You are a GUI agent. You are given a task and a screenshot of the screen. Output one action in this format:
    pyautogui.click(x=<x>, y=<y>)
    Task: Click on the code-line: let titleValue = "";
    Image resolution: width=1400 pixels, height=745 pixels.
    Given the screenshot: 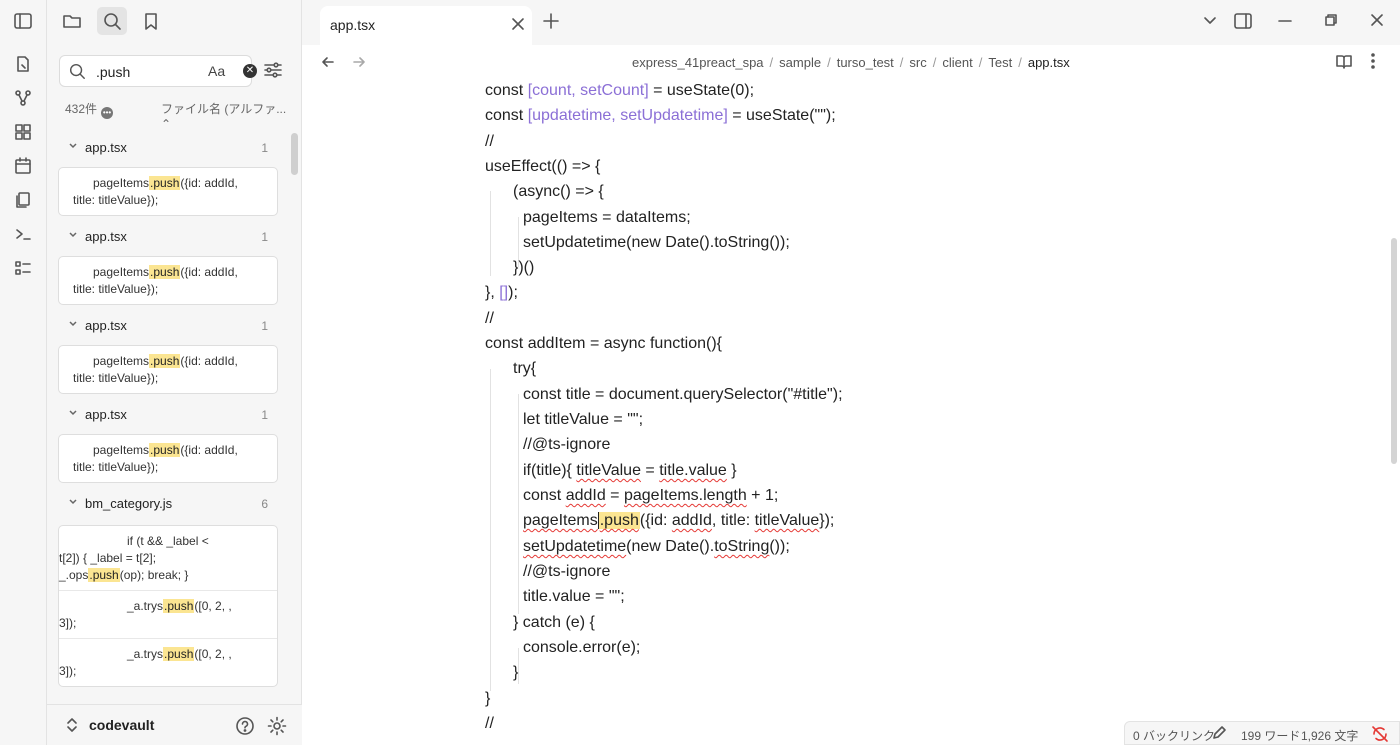 What is the action you would take?
    pyautogui.click(x=583, y=419)
    